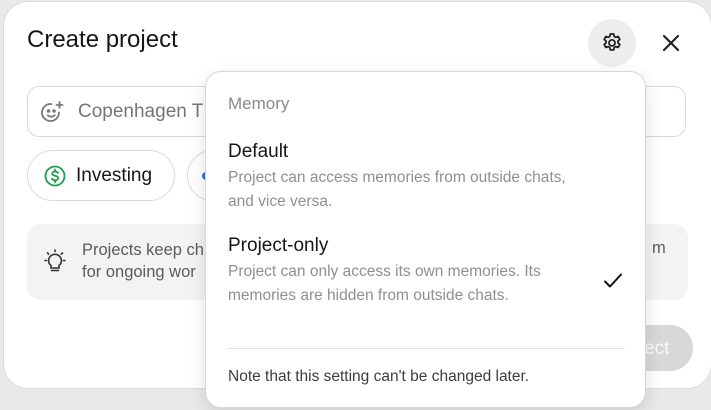 The image size is (711, 410). I want to click on checkmark-icon, so click(613, 280).